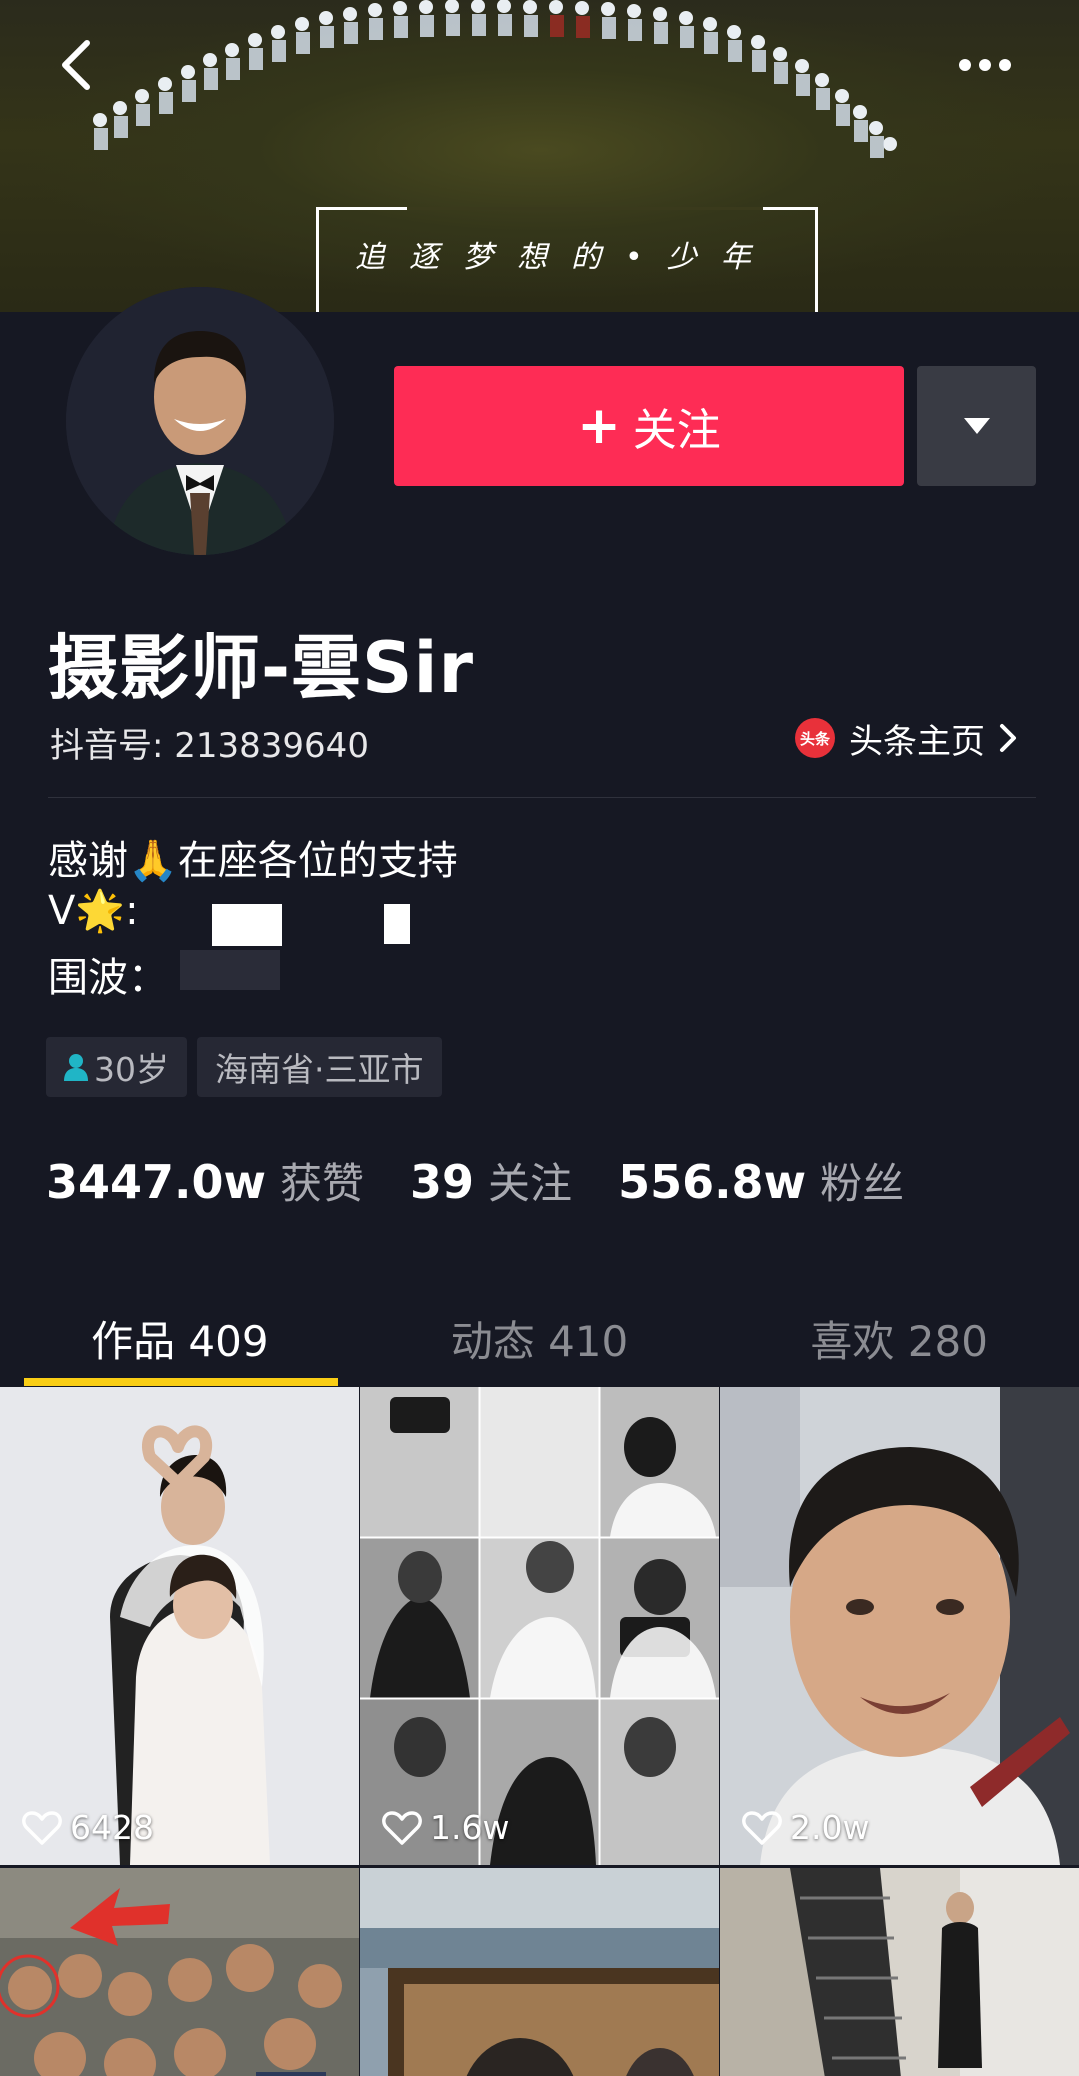  What do you see at coordinates (899, 1338) in the screenshot?
I see `tab-likes: 喜欢 280` at bounding box center [899, 1338].